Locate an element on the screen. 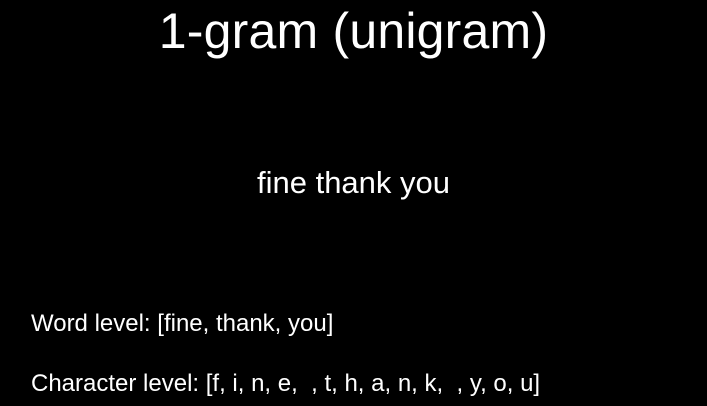 This screenshot has width=707, height=406. word-level-tokens: Word level: [fine, thank, you] is located at coordinates (182, 323).